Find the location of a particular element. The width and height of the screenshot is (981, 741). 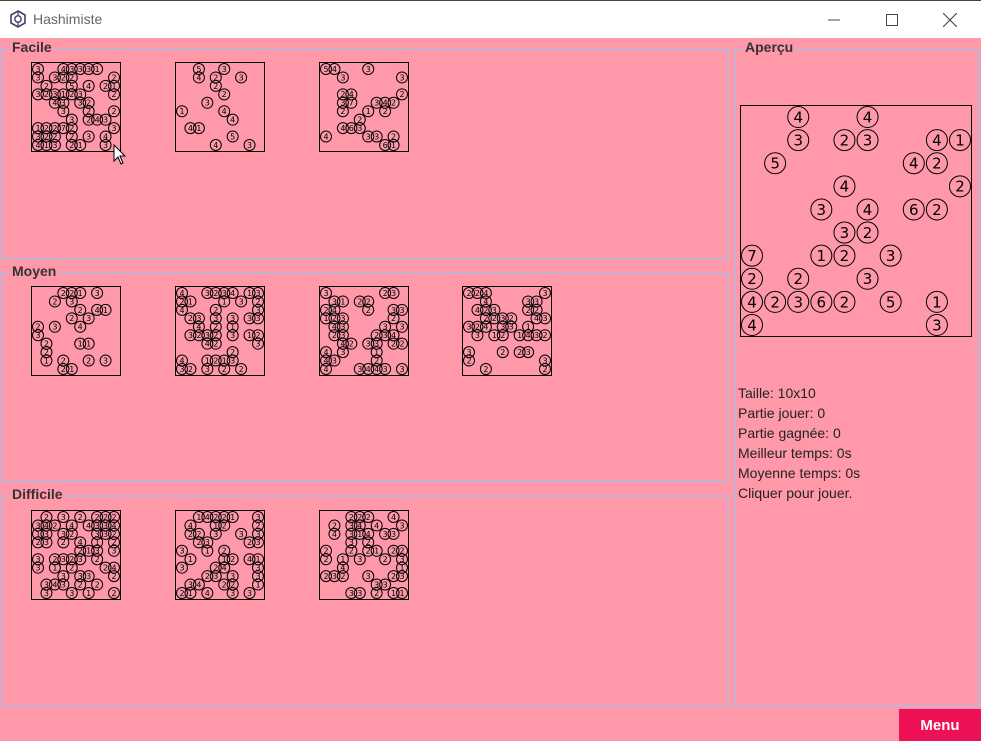

close-button is located at coordinates (950, 20).